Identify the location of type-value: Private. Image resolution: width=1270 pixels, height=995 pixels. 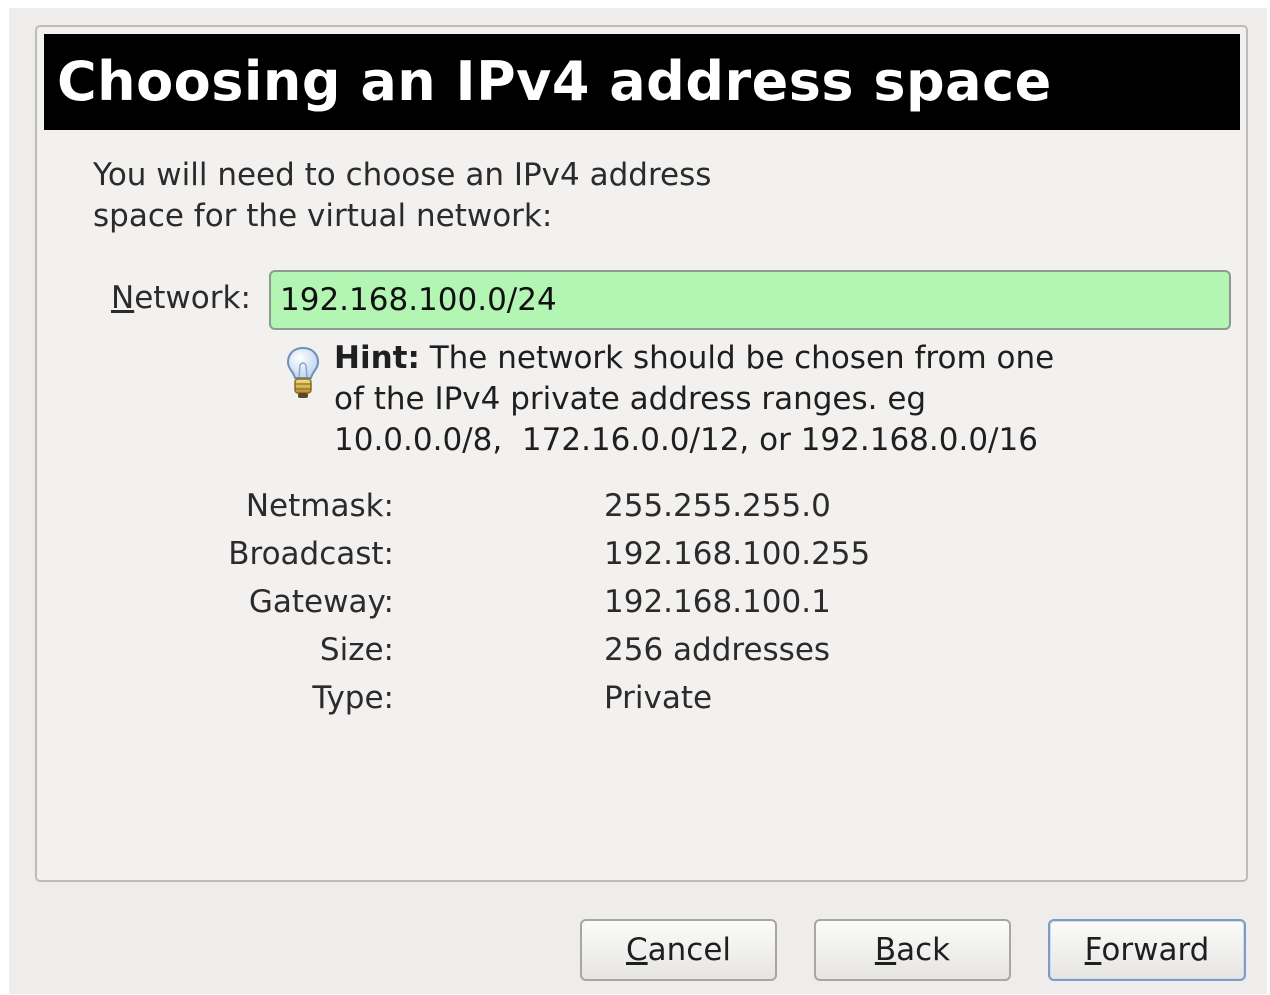
(658, 698).